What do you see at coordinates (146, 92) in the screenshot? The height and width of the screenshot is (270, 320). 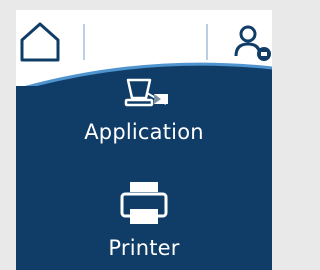 I see `application-icon` at bounding box center [146, 92].